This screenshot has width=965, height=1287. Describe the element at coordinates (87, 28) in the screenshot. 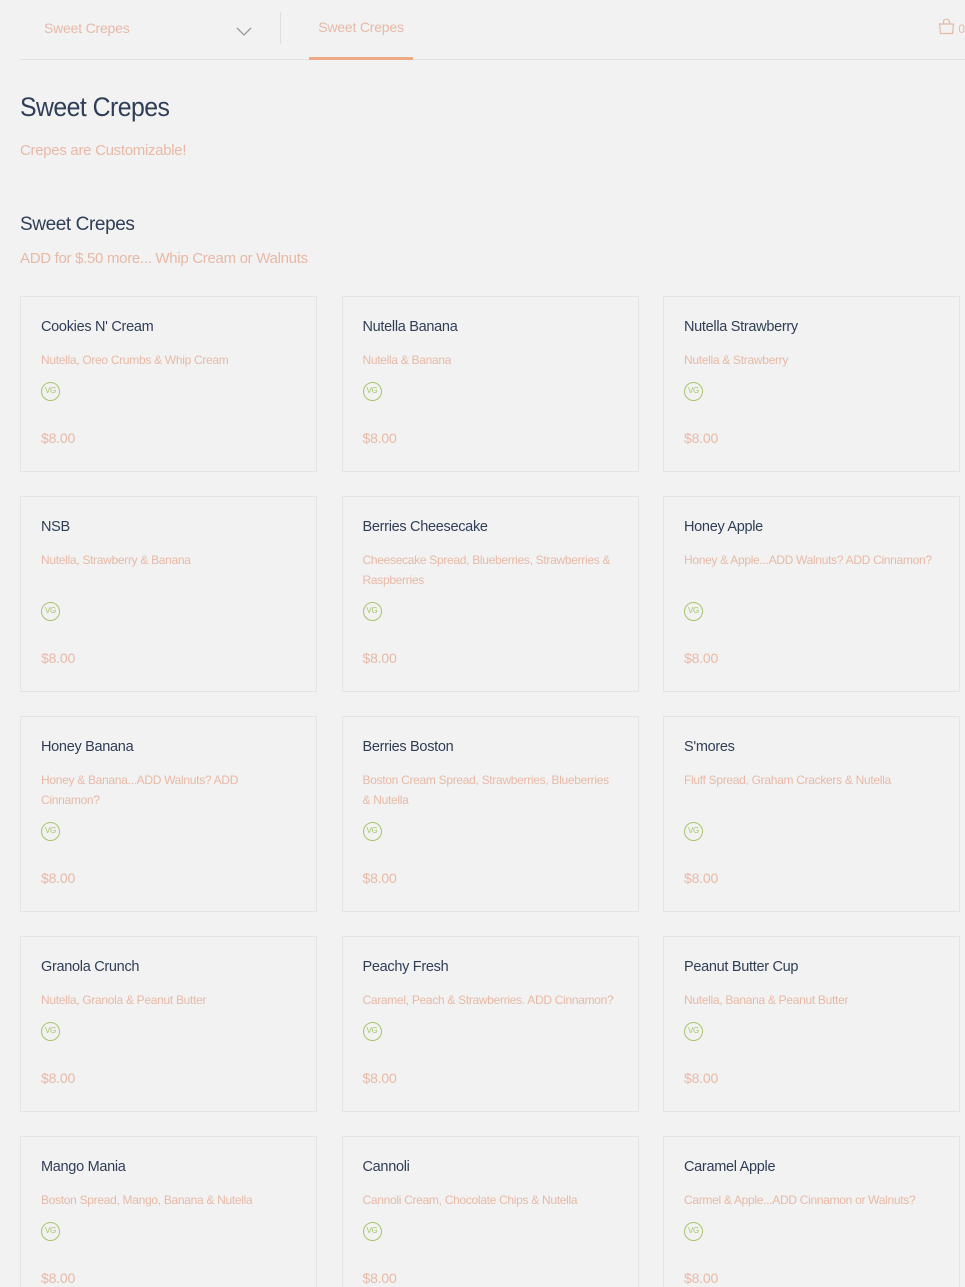

I see `menu-select-label: Sweet Crepes` at that location.